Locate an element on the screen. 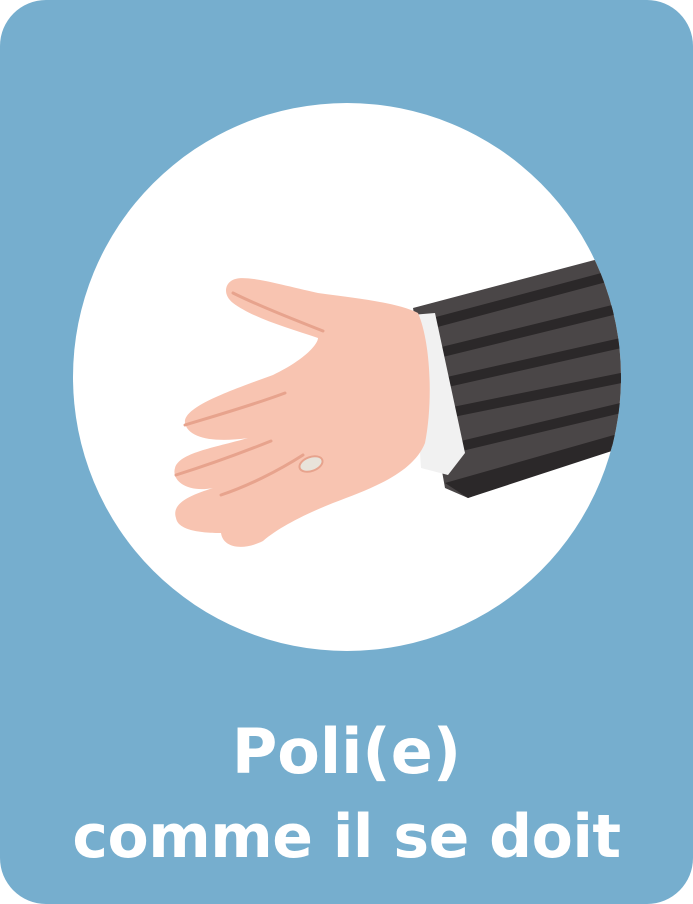 This screenshot has height=904, width=693. hand-shape is located at coordinates (302, 412).